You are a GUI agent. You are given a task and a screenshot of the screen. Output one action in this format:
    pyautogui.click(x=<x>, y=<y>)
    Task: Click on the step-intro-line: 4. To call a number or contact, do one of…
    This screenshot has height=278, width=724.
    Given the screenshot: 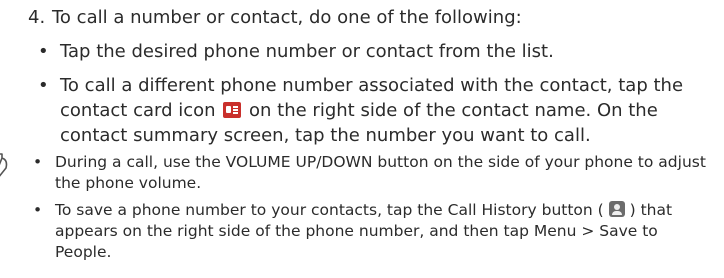 What is the action you would take?
    pyautogui.click(x=275, y=18)
    